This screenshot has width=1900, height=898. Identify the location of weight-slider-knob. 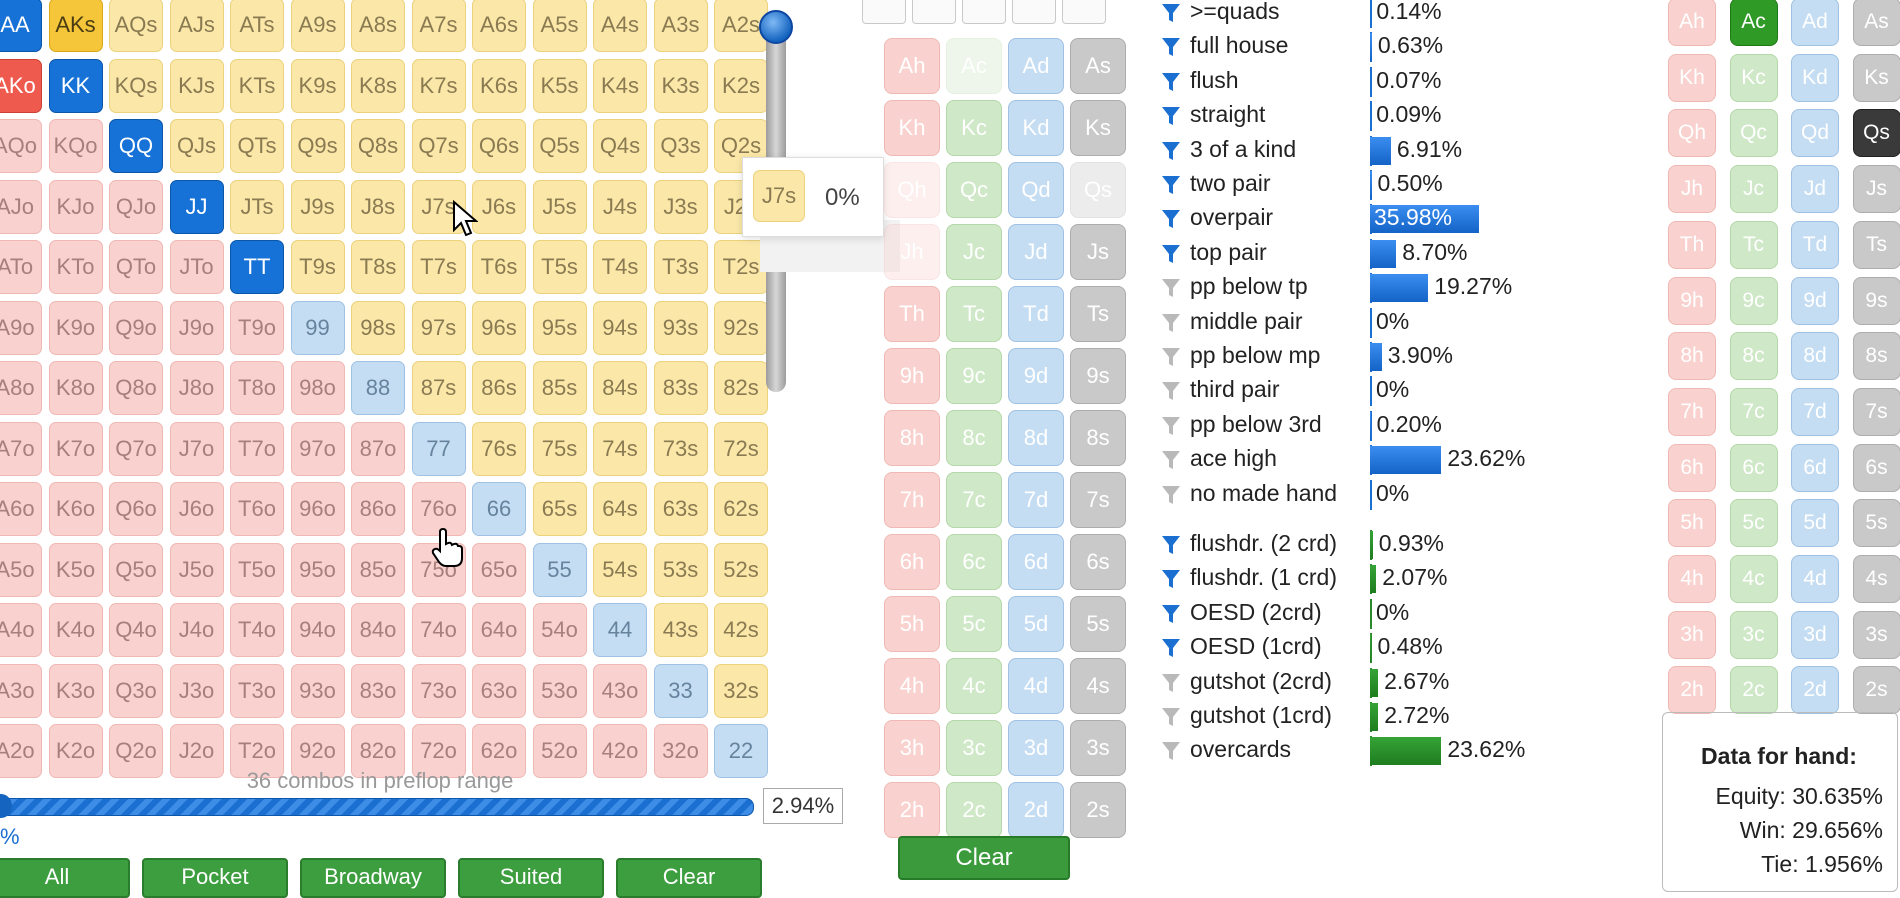
(776, 27).